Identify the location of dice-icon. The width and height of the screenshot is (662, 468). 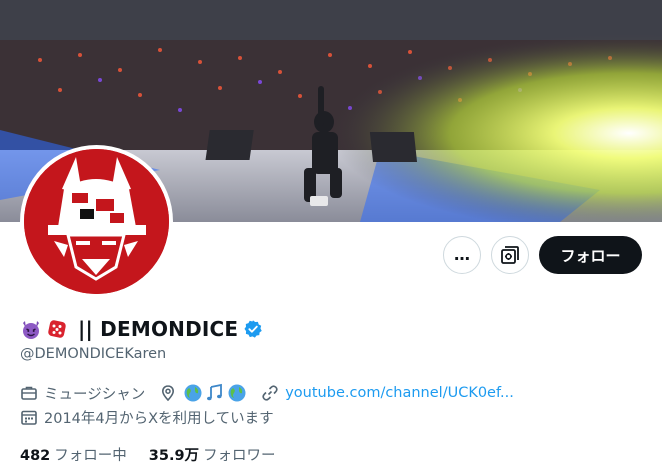
(57, 329).